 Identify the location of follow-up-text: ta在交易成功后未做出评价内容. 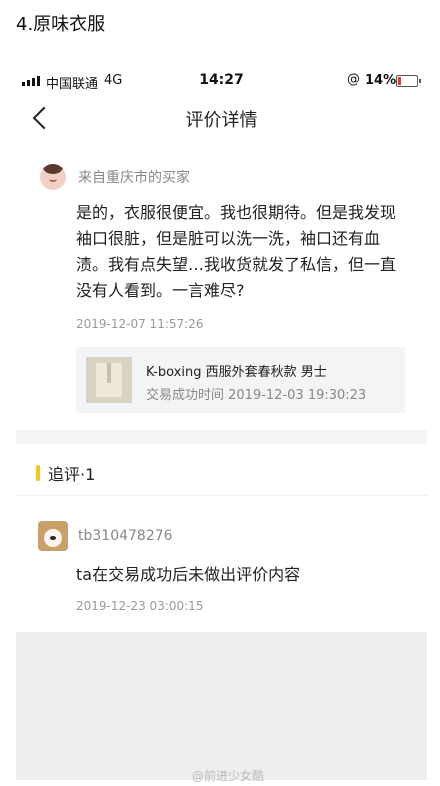
(188, 574).